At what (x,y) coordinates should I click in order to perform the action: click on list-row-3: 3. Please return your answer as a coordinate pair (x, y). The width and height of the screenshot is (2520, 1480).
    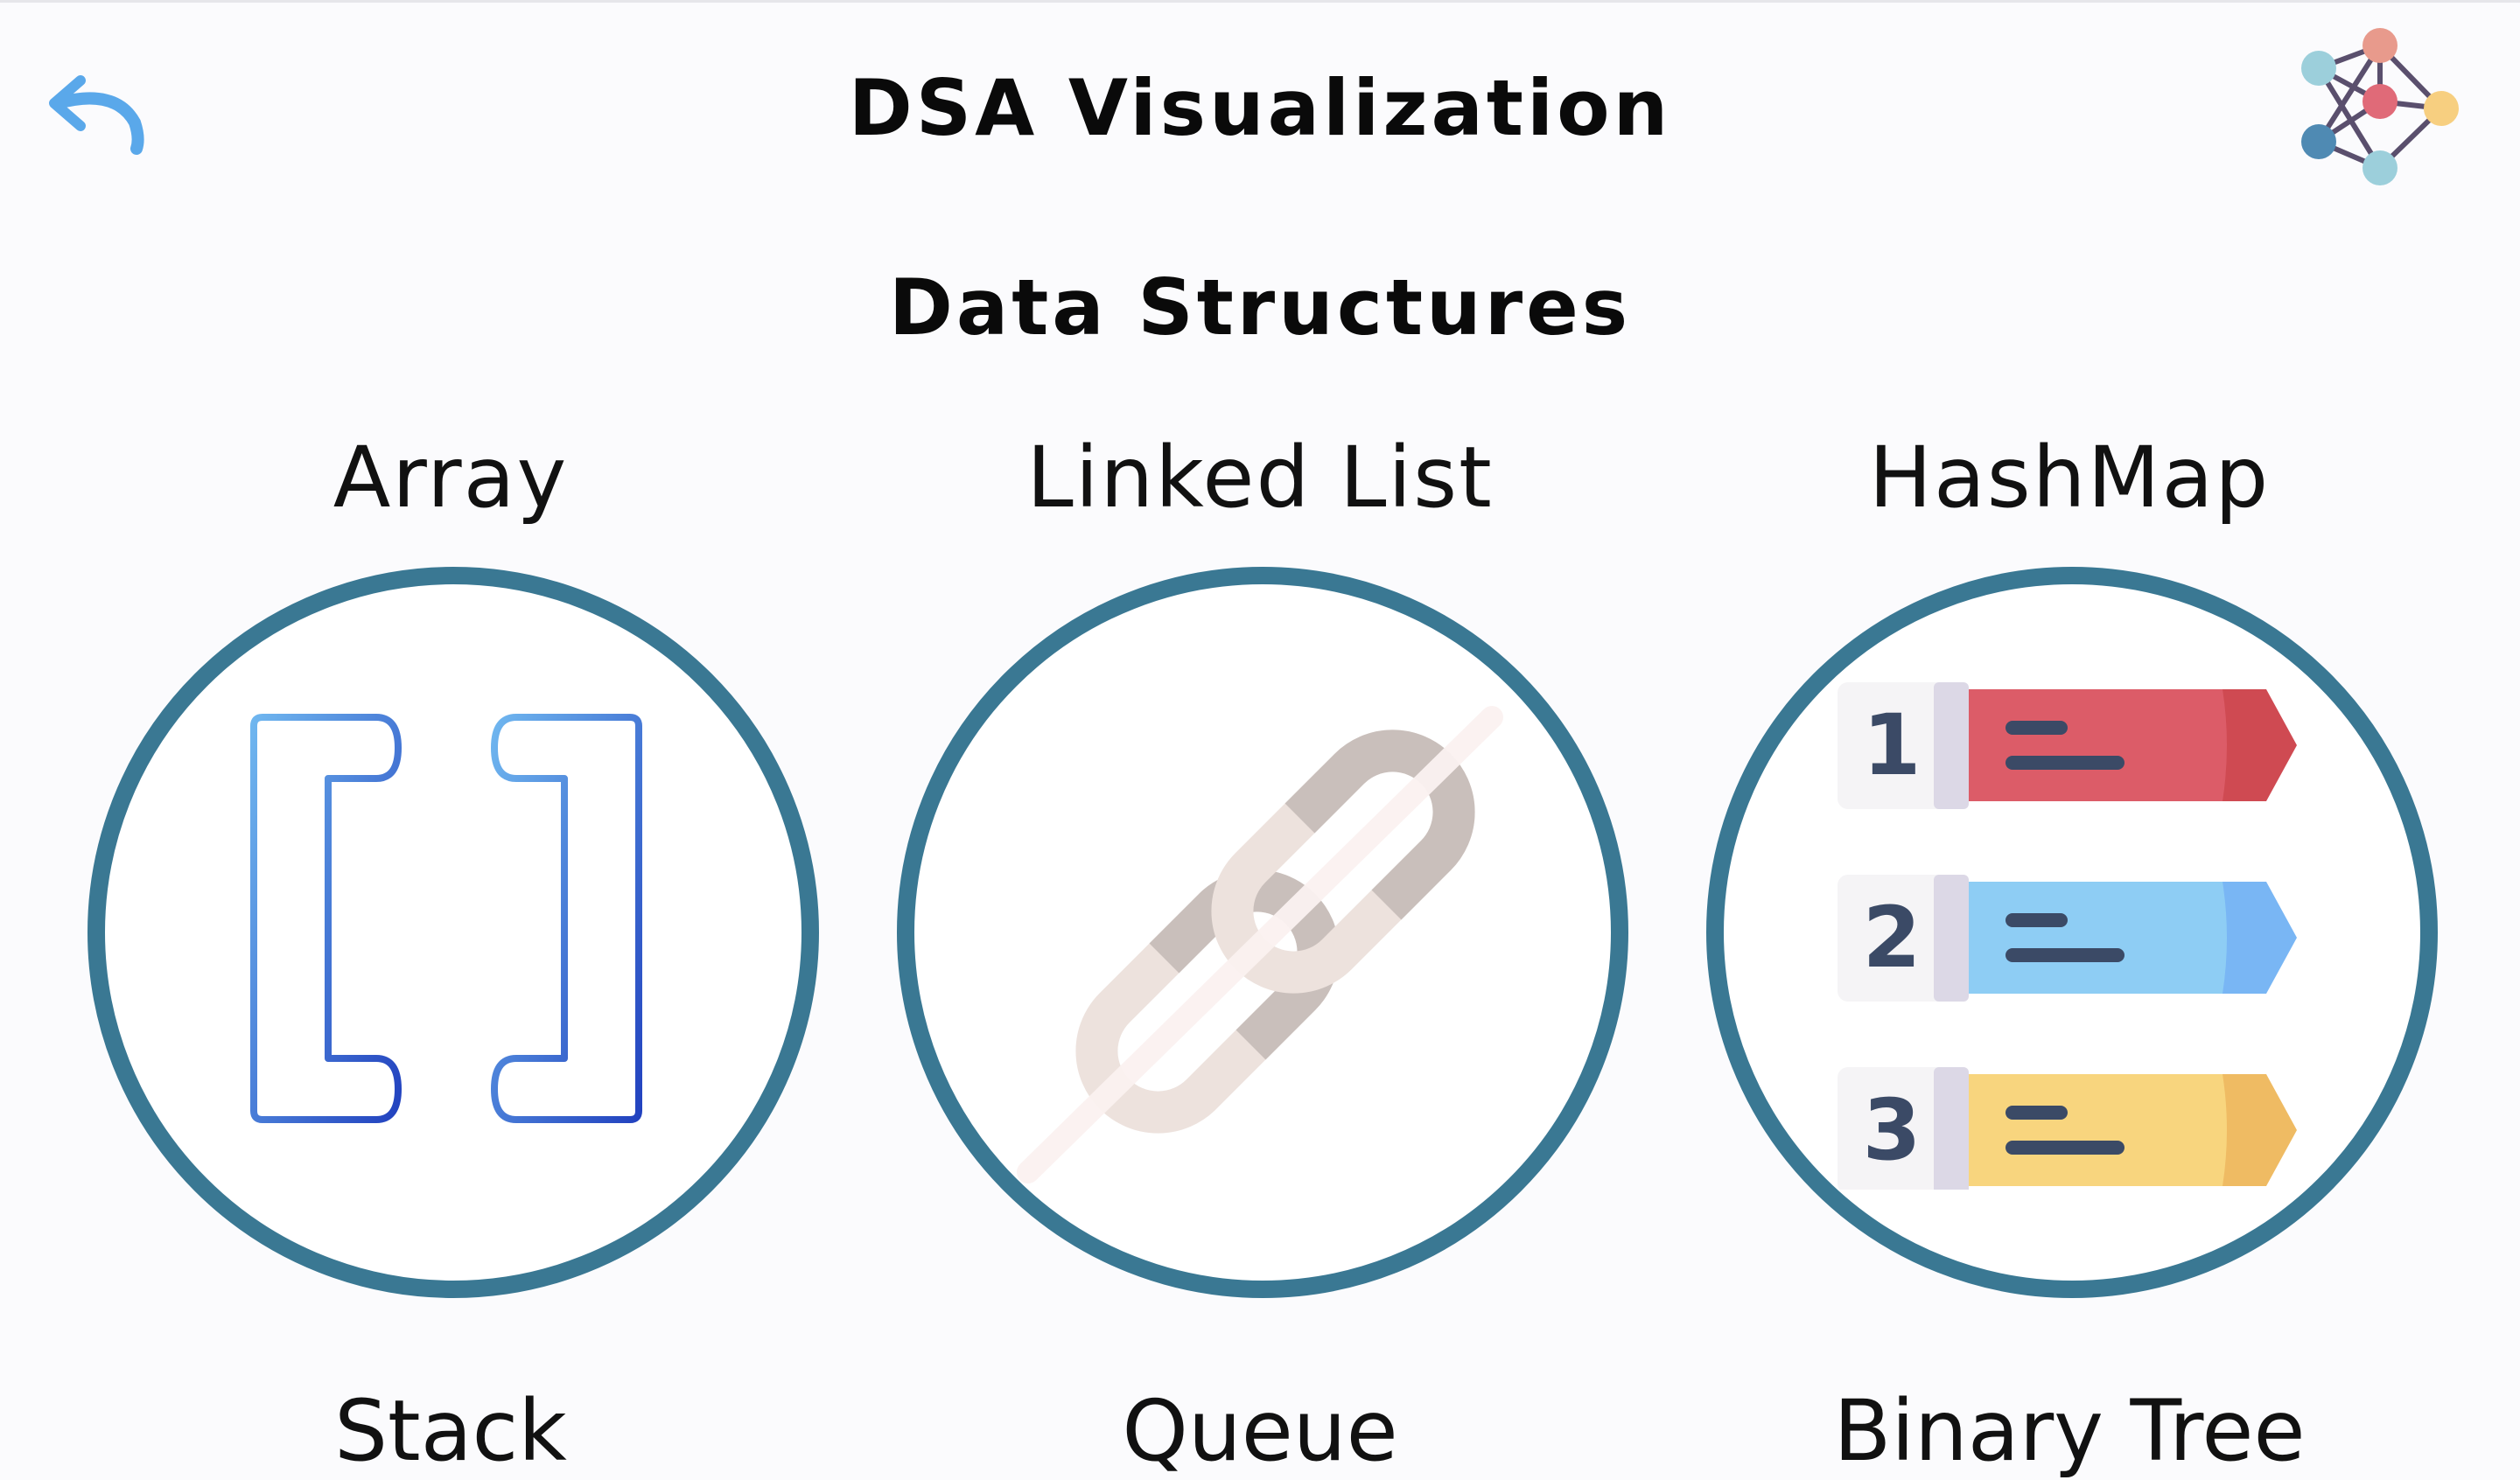
    Looking at the image, I should click on (2067, 1129).